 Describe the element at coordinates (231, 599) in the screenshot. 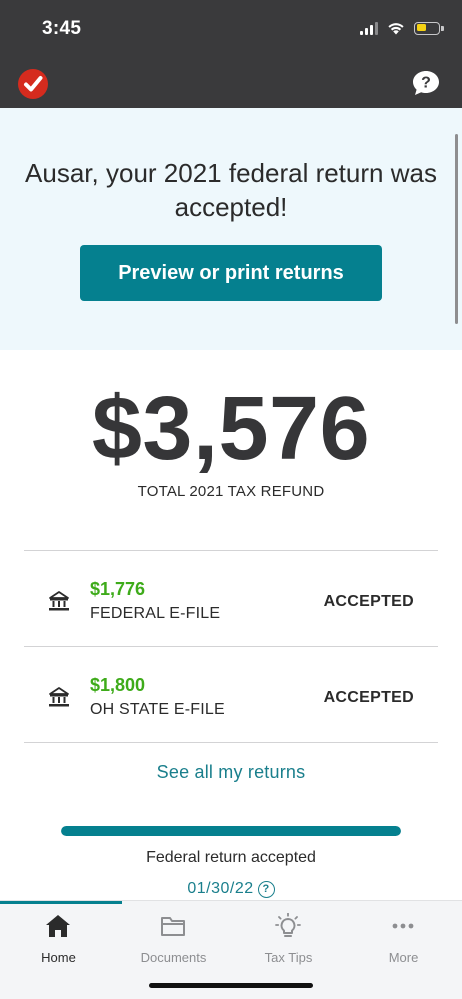

I see `return-row-federal: $1,776 FEDERAL E-FILE ACCEPTED` at that location.